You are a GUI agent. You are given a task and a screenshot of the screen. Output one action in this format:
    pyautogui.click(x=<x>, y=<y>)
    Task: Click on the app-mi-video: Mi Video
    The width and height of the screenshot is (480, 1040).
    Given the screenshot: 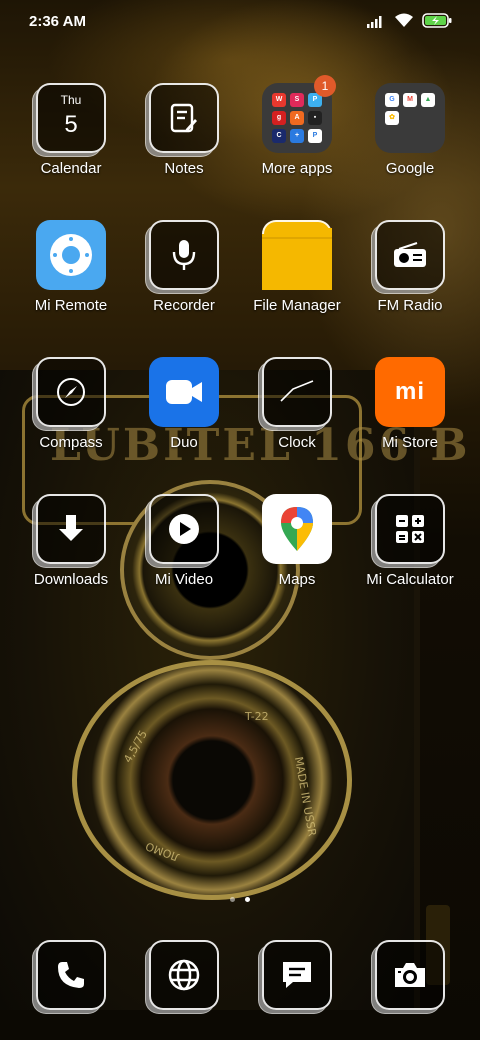 What is the action you would take?
    pyautogui.click(x=184, y=541)
    